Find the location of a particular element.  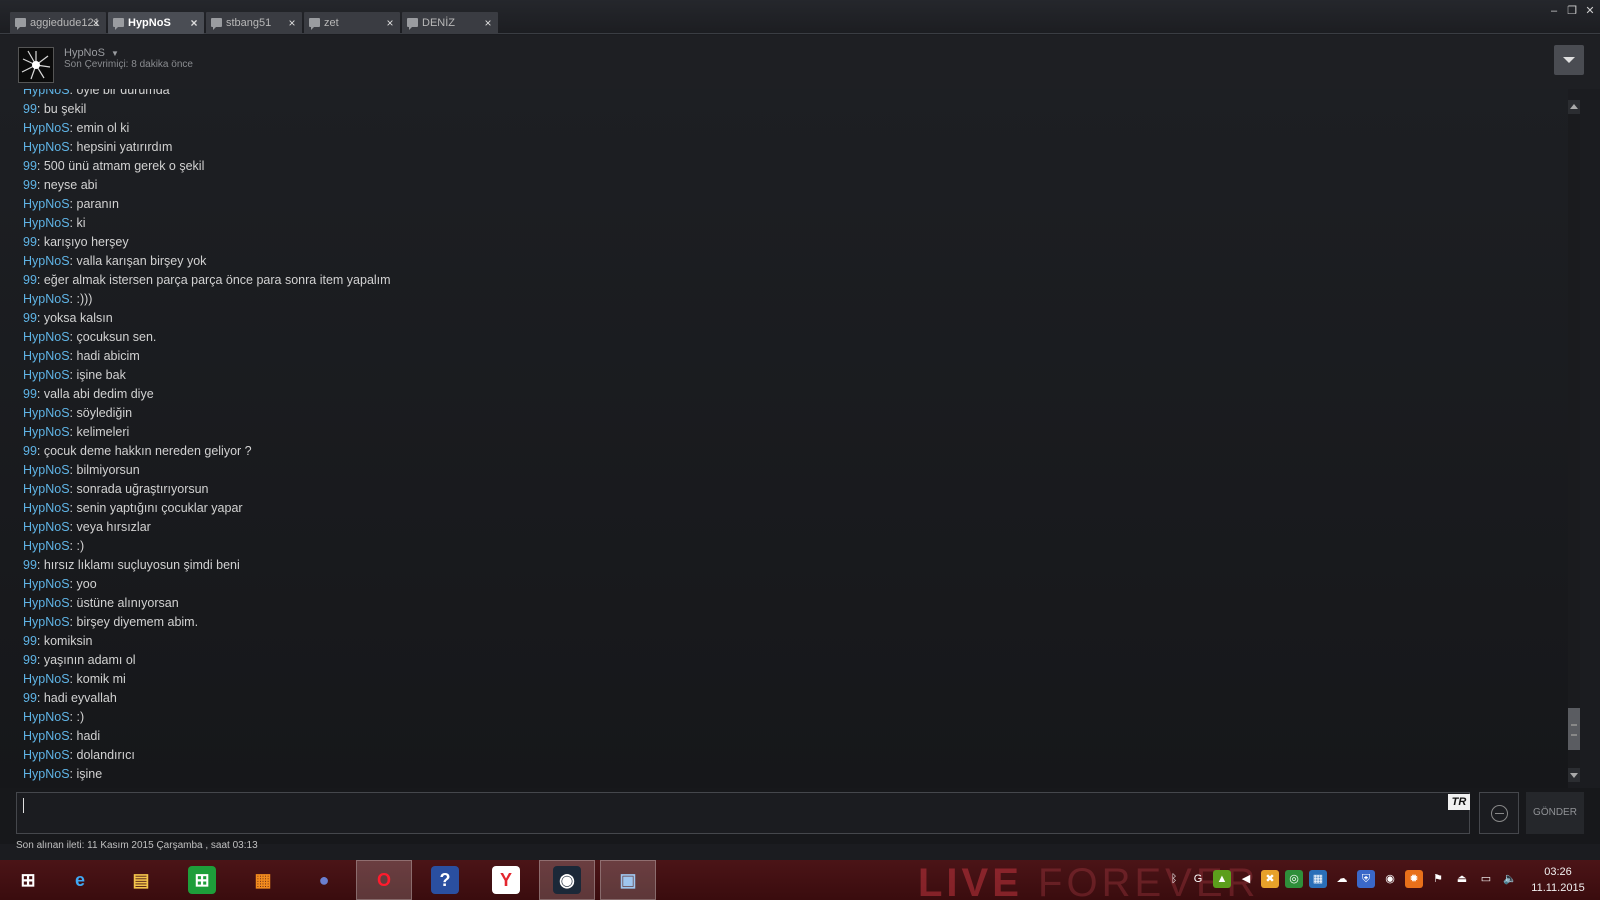

chrome-icon: ◎ is located at coordinates (1294, 879).